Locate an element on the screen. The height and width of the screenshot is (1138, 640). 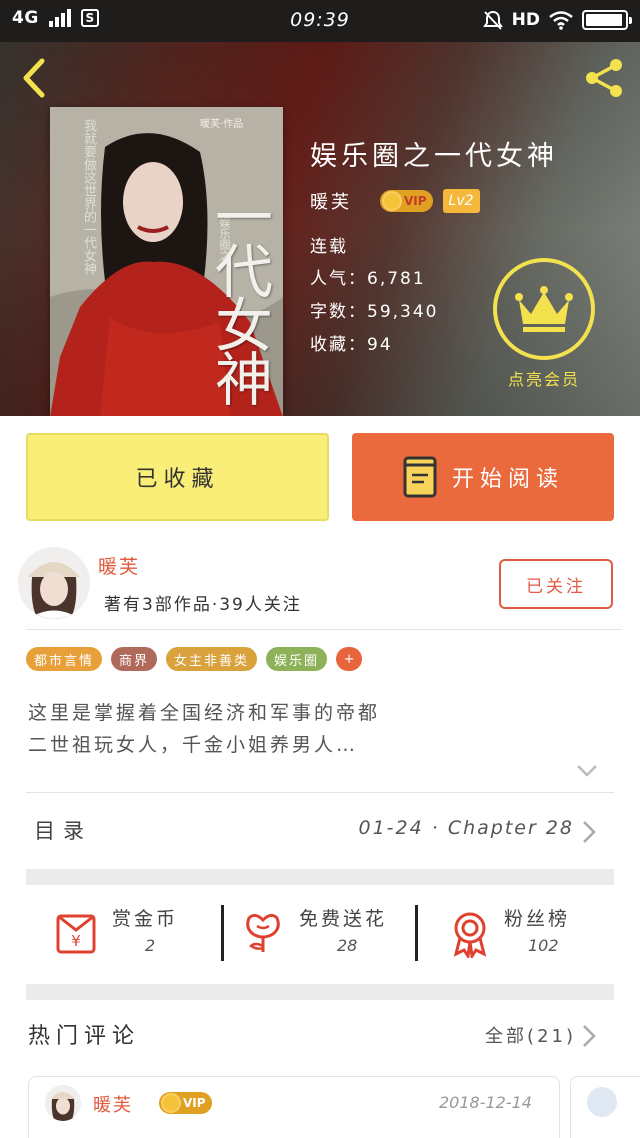
reward-value: 102 is located at coordinates (543, 945).